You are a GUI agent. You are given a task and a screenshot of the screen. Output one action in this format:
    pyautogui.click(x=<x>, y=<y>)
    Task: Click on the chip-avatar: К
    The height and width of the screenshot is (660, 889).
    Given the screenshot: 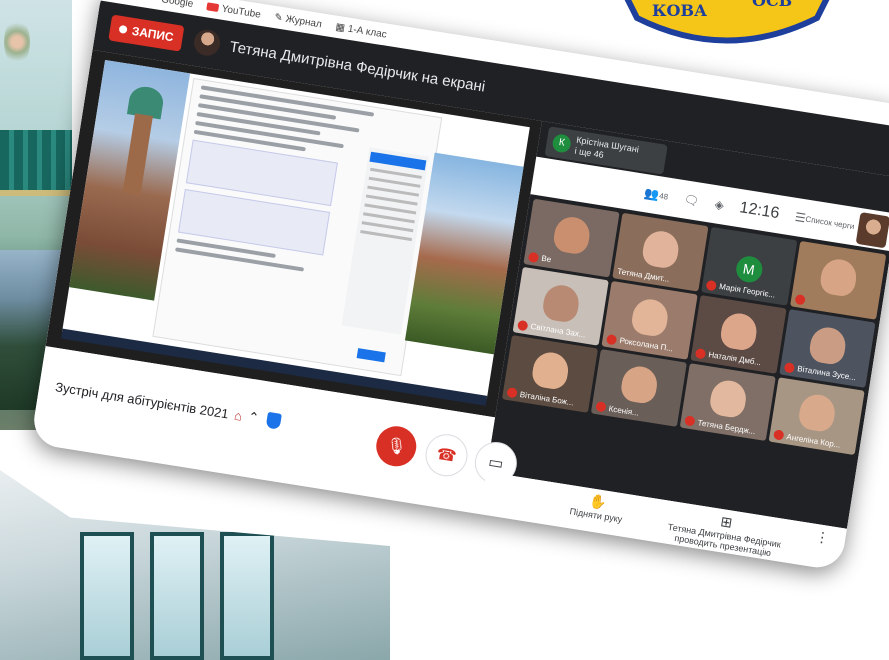 What is the action you would take?
    pyautogui.click(x=561, y=143)
    